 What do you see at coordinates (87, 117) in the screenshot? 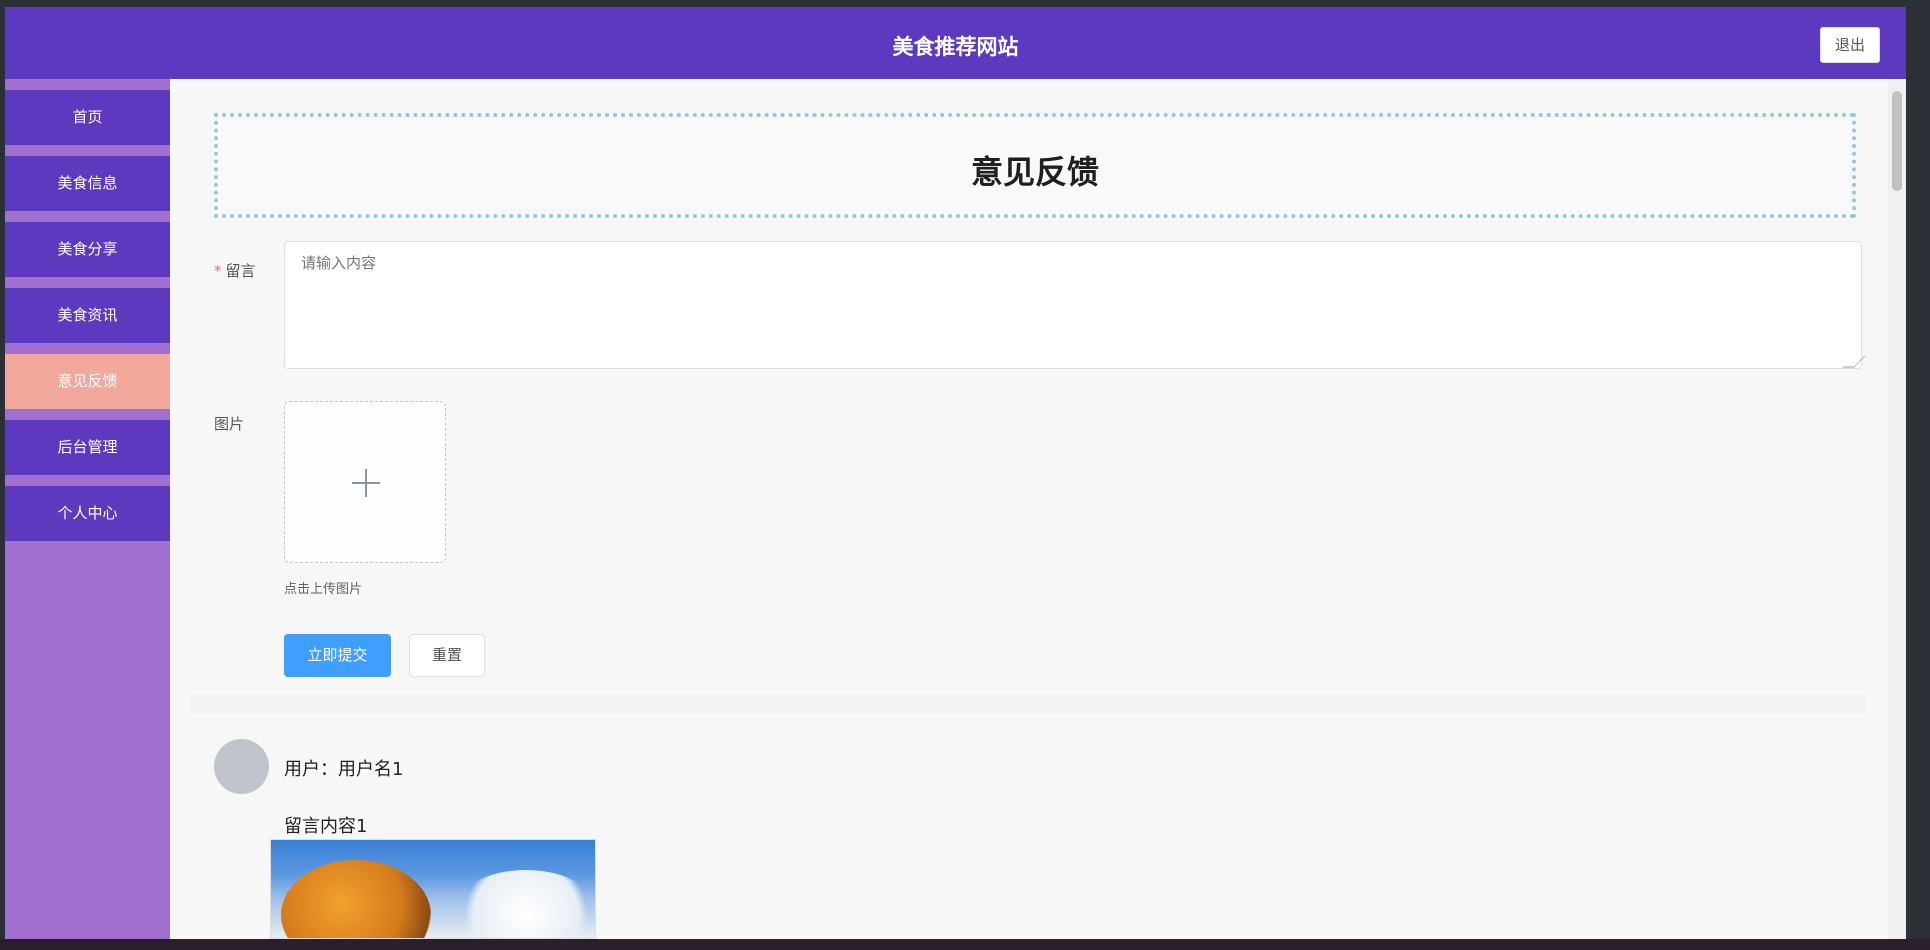
I see `sidebar-item-home: 首页` at bounding box center [87, 117].